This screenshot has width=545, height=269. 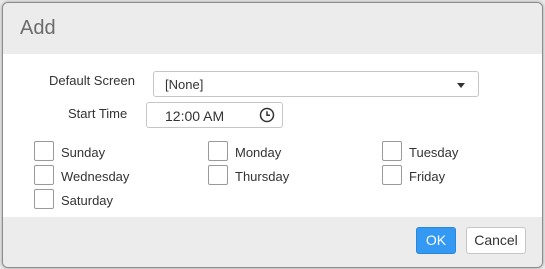 What do you see at coordinates (92, 80) in the screenshot?
I see `default-screen-label: Default Screen` at bounding box center [92, 80].